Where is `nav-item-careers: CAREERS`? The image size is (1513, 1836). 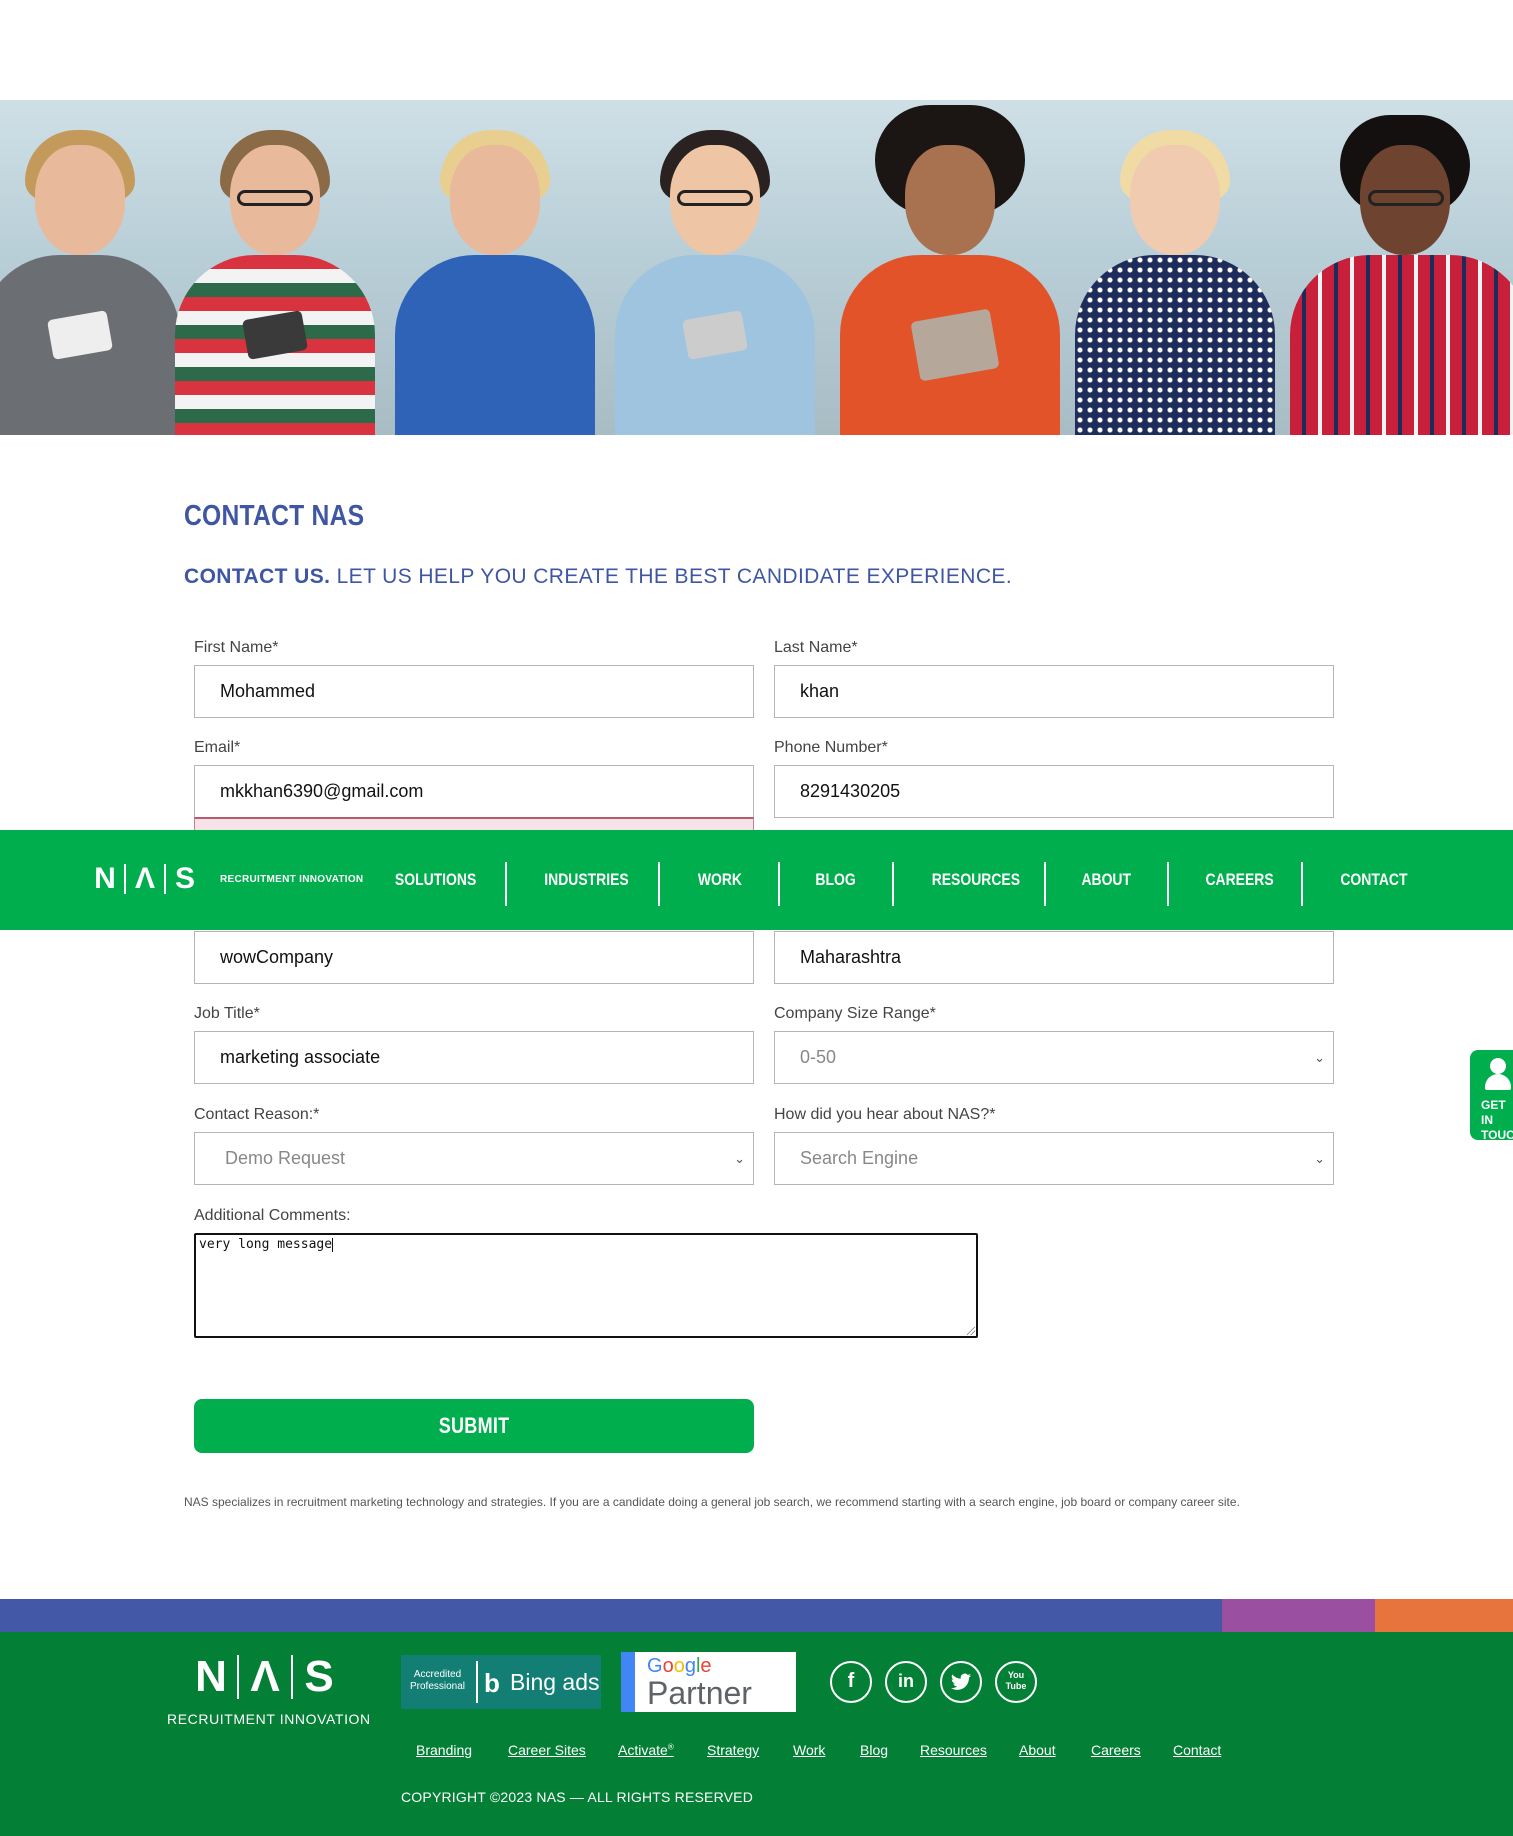
nav-item-careers: CAREERS is located at coordinates (1235, 880).